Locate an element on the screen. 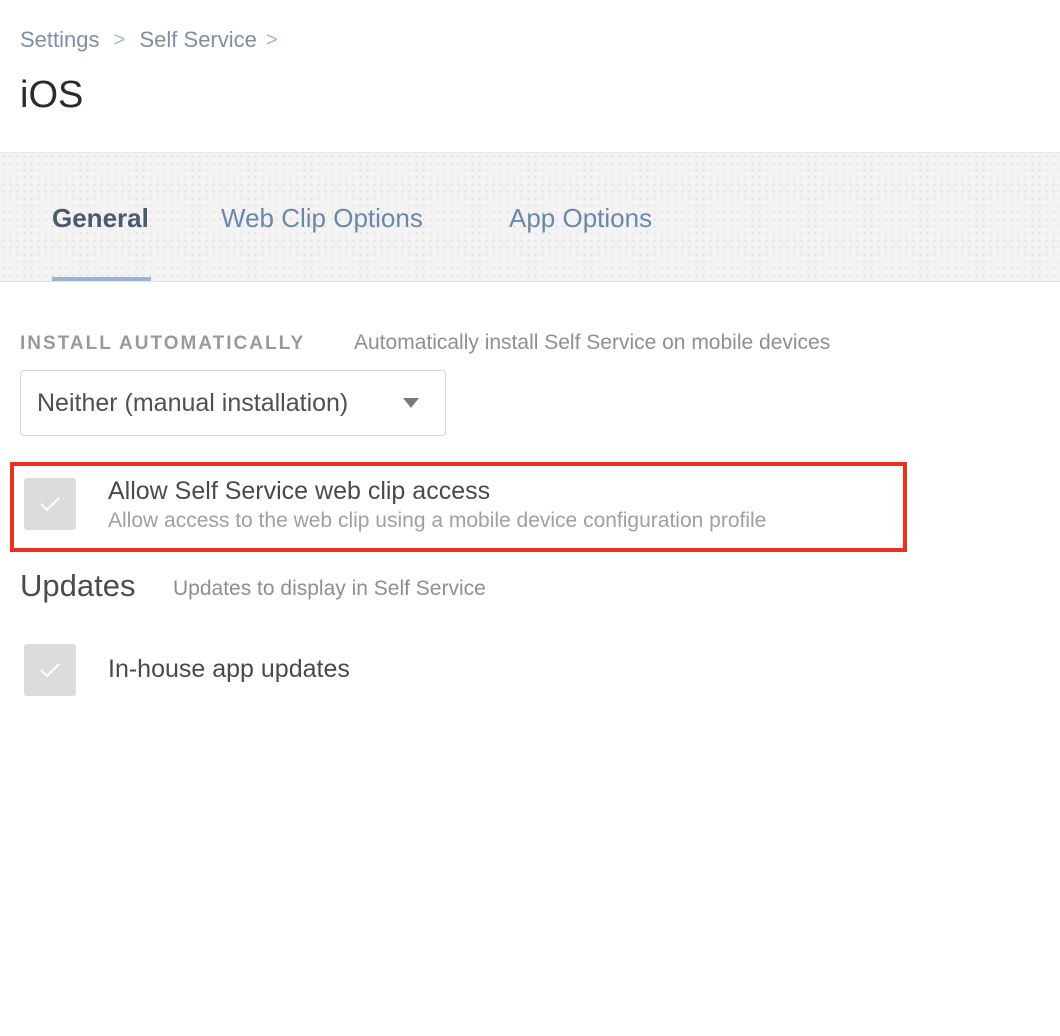 The height and width of the screenshot is (1036, 1060). web-clip-access-checkbox is located at coordinates (50, 504).